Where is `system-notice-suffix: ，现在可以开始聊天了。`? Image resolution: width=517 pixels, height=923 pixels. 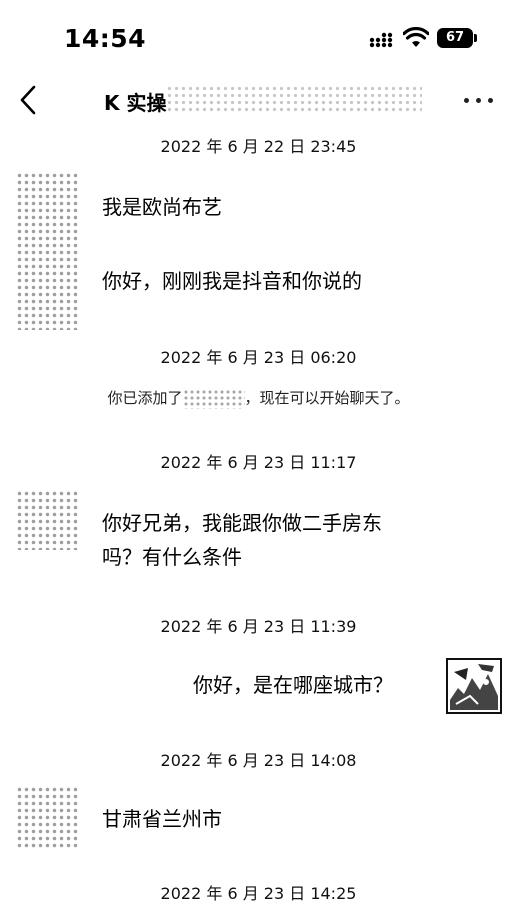 system-notice-suffix: ，现在可以开始聊天了。 is located at coordinates (327, 398).